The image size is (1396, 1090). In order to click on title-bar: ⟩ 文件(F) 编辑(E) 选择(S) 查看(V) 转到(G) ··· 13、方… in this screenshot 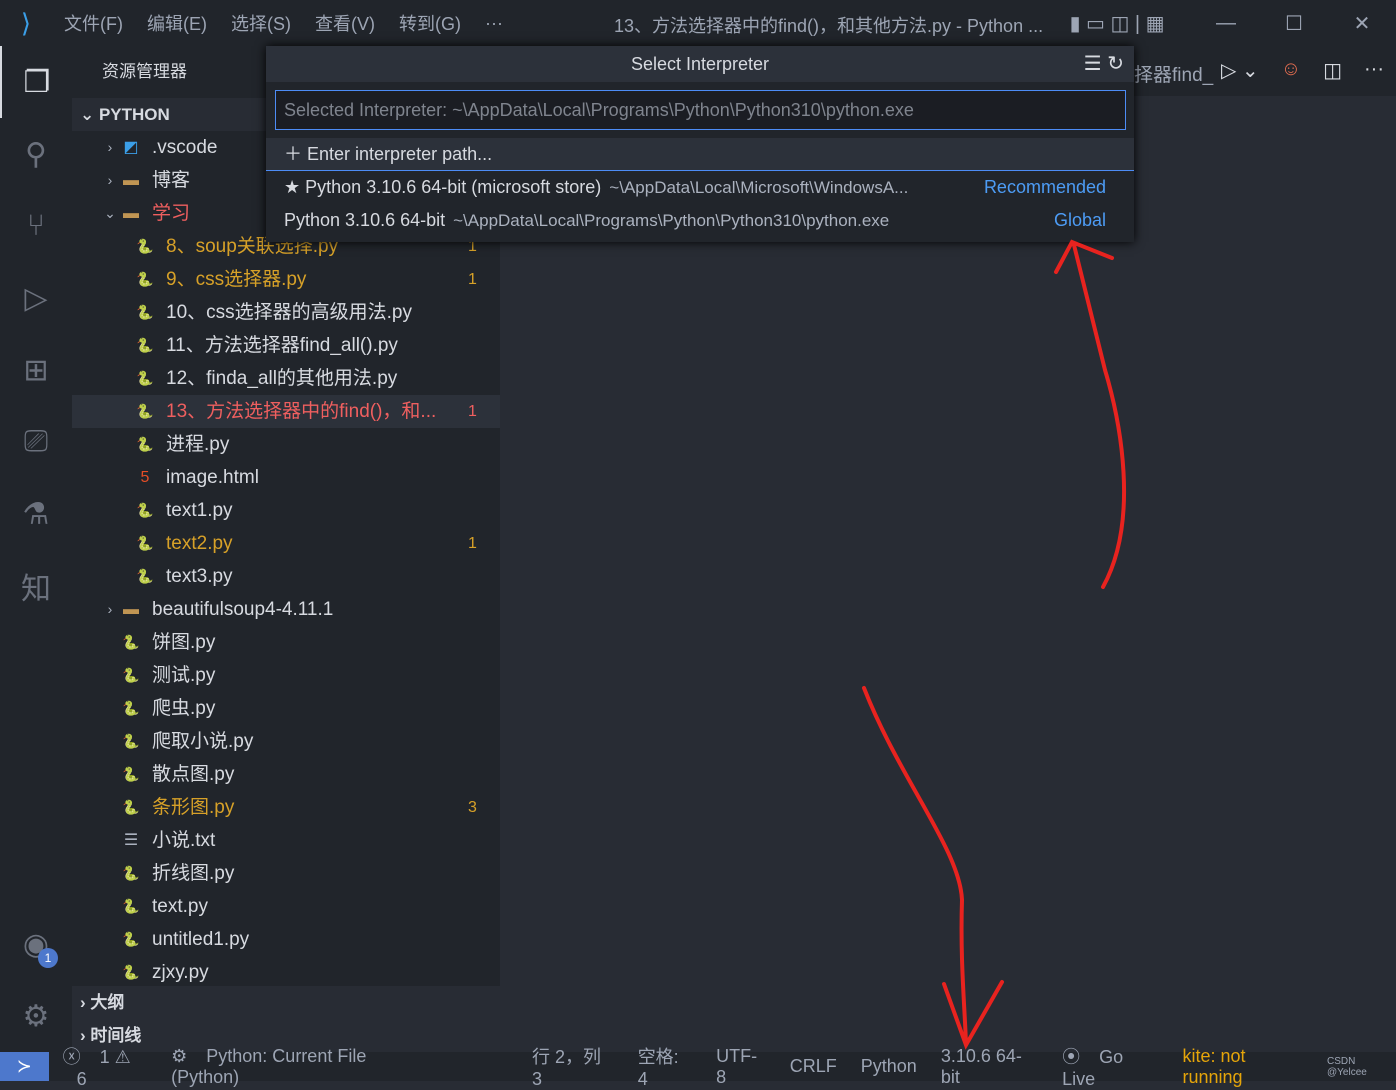, I will do `click(698, 23)`.